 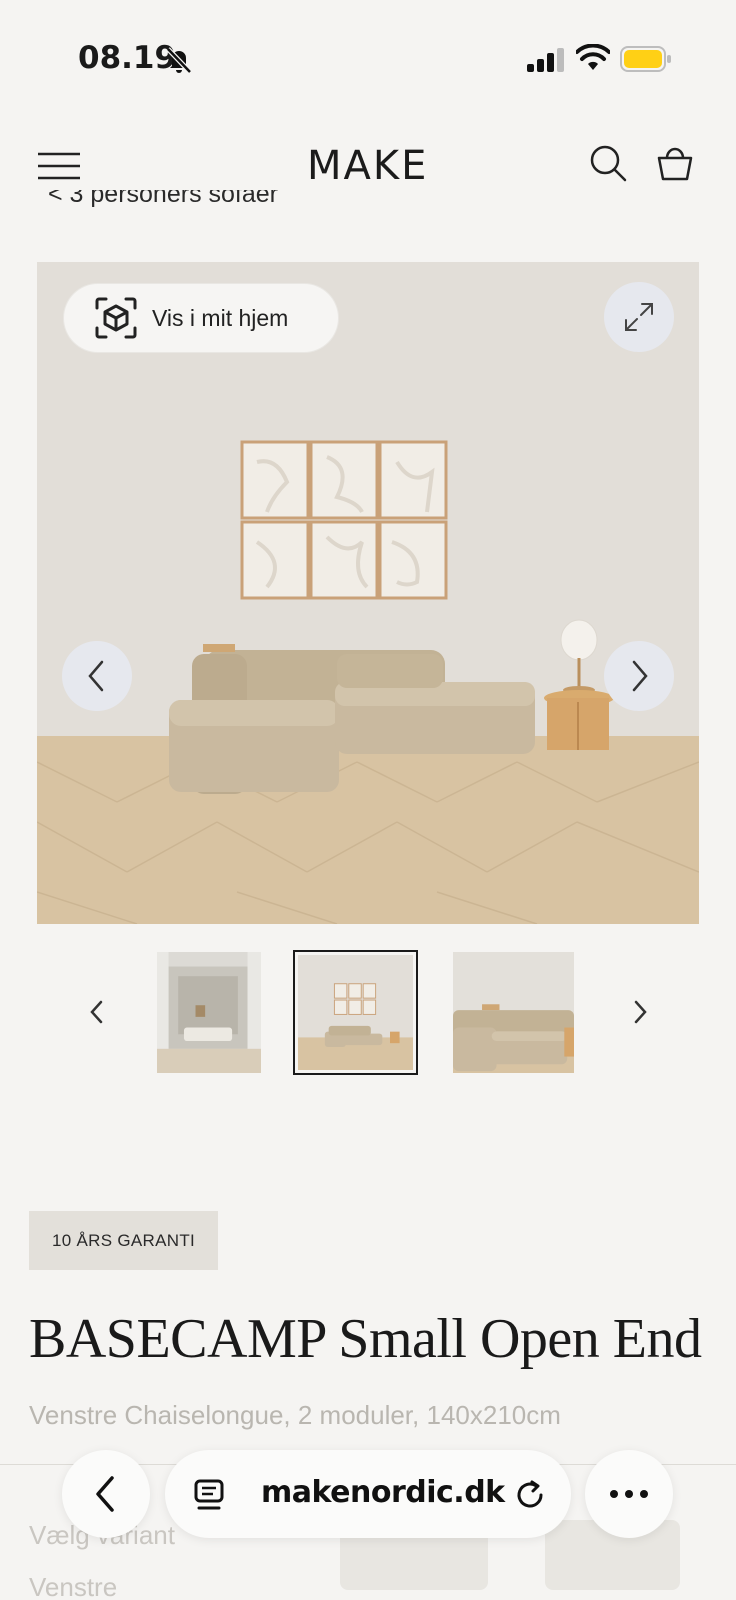 What do you see at coordinates (220, 317) in the screenshot?
I see `view-in-my-home-label: Vis i mit hjem` at bounding box center [220, 317].